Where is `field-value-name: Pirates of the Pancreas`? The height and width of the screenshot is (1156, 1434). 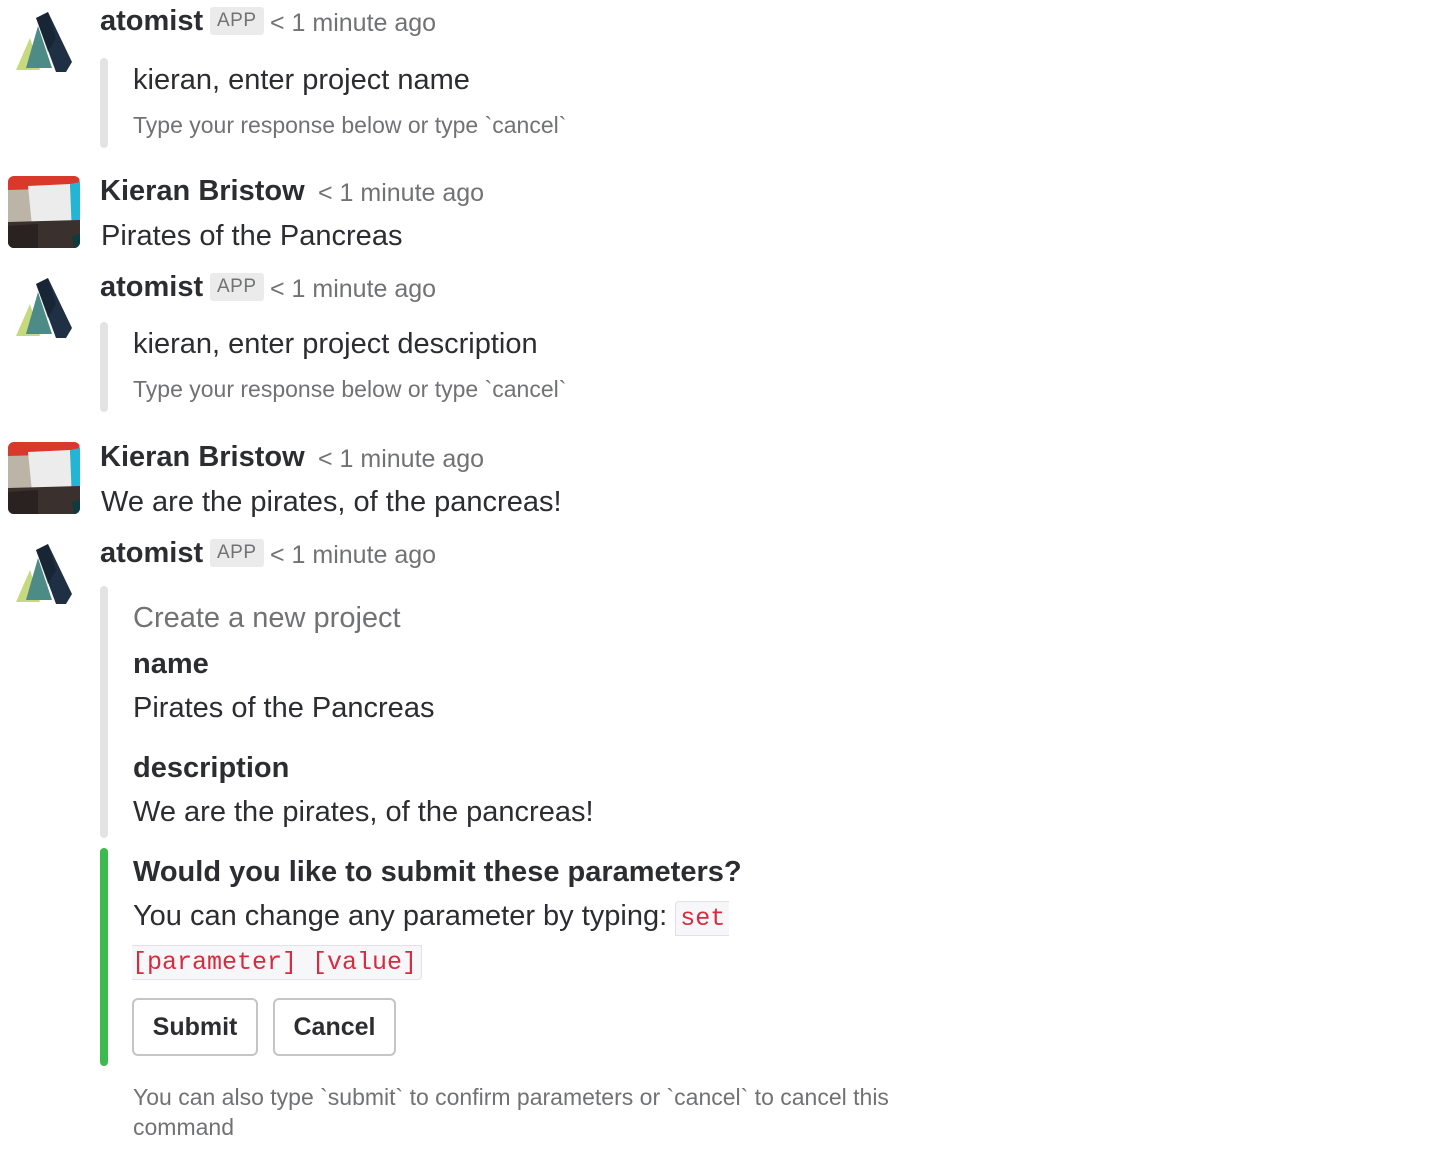
field-value-name: Pirates of the Pancreas is located at coordinates (284, 708).